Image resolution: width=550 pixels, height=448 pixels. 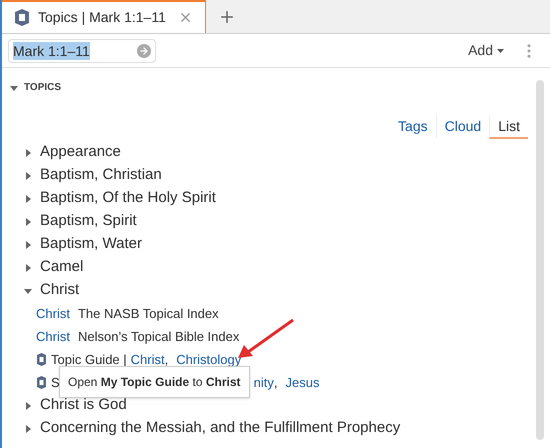 I want to click on topic-link: Jesus, so click(x=303, y=382).